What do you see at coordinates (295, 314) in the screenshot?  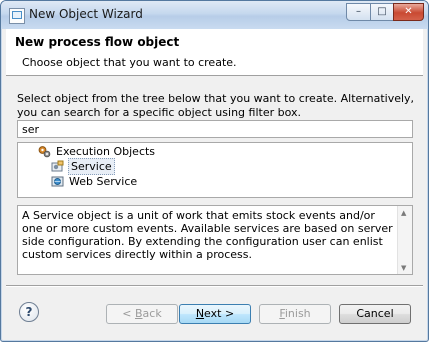 I see `finish-button: Finish` at bounding box center [295, 314].